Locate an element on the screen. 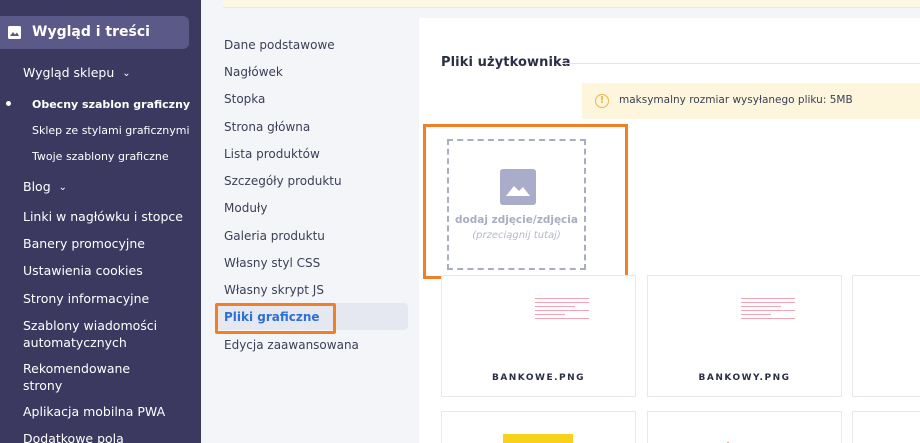 This screenshot has height=443, width=920. upload-hint: (przeciągnij tutaj) is located at coordinates (516, 235).